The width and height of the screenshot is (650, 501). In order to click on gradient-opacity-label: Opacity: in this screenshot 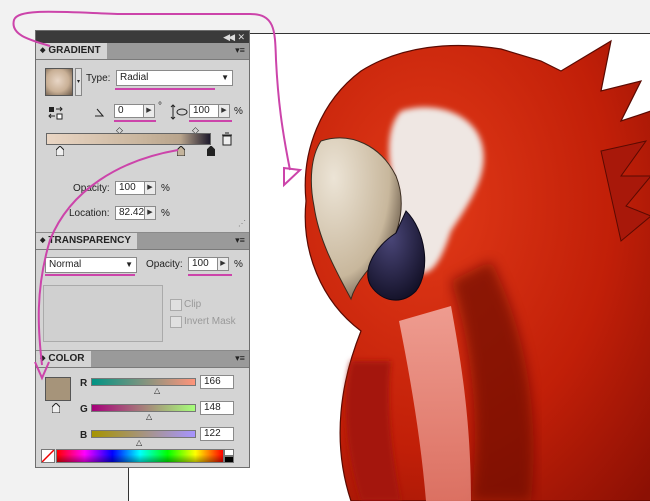, I will do `click(91, 188)`.